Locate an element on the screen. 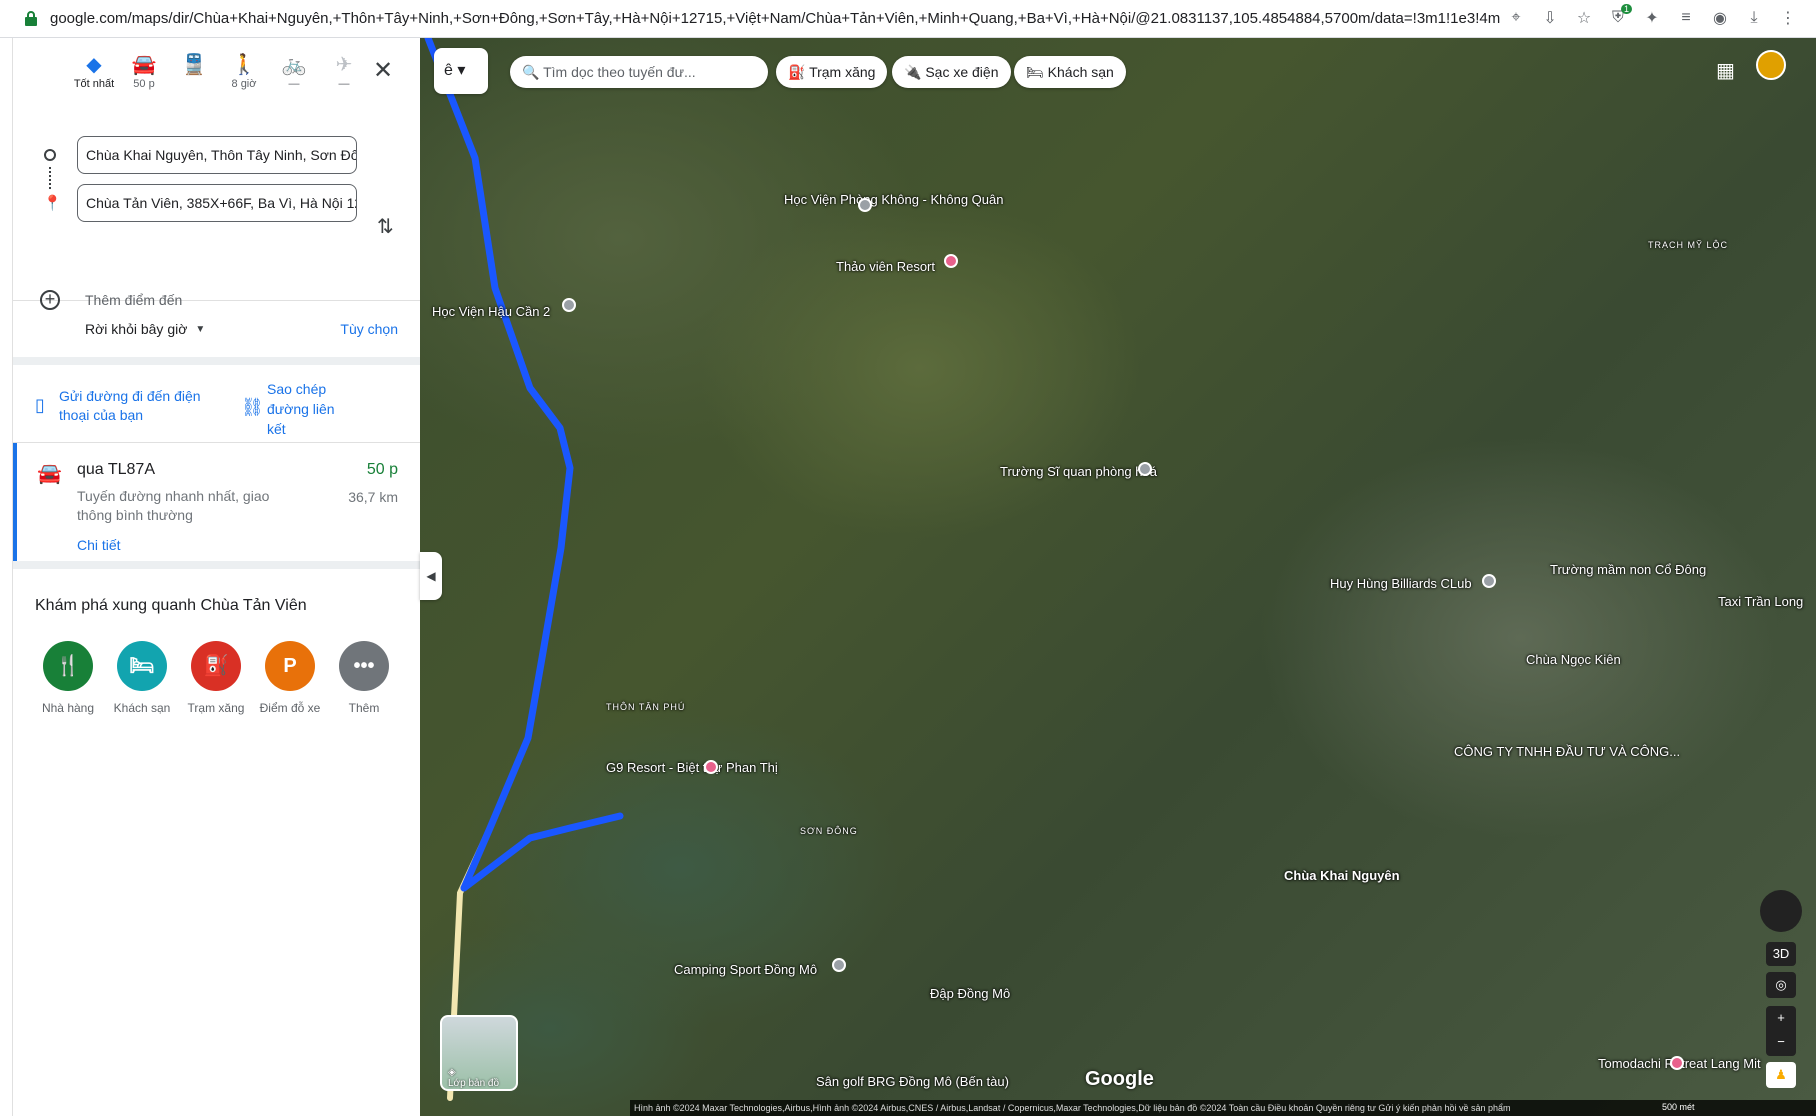 The image size is (1816, 1116). depart-time-dropdown: Rời khỏi bây giờ is located at coordinates (136, 329).